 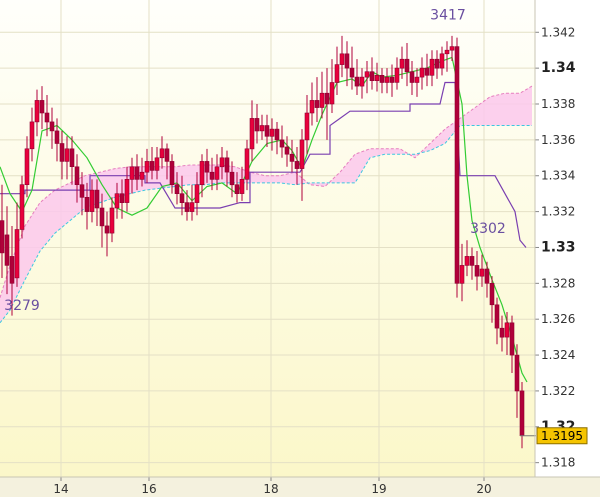 I want to click on x-tick-label: 18, so click(x=270, y=489).